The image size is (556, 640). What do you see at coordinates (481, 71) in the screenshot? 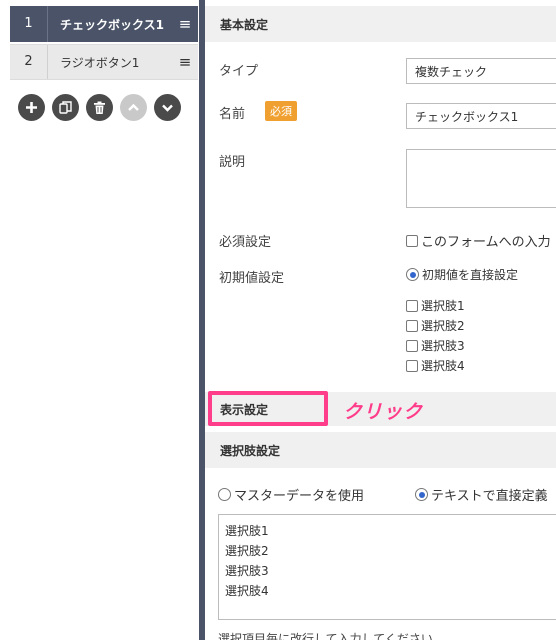
I see `type-select: 複数チェック` at bounding box center [481, 71].